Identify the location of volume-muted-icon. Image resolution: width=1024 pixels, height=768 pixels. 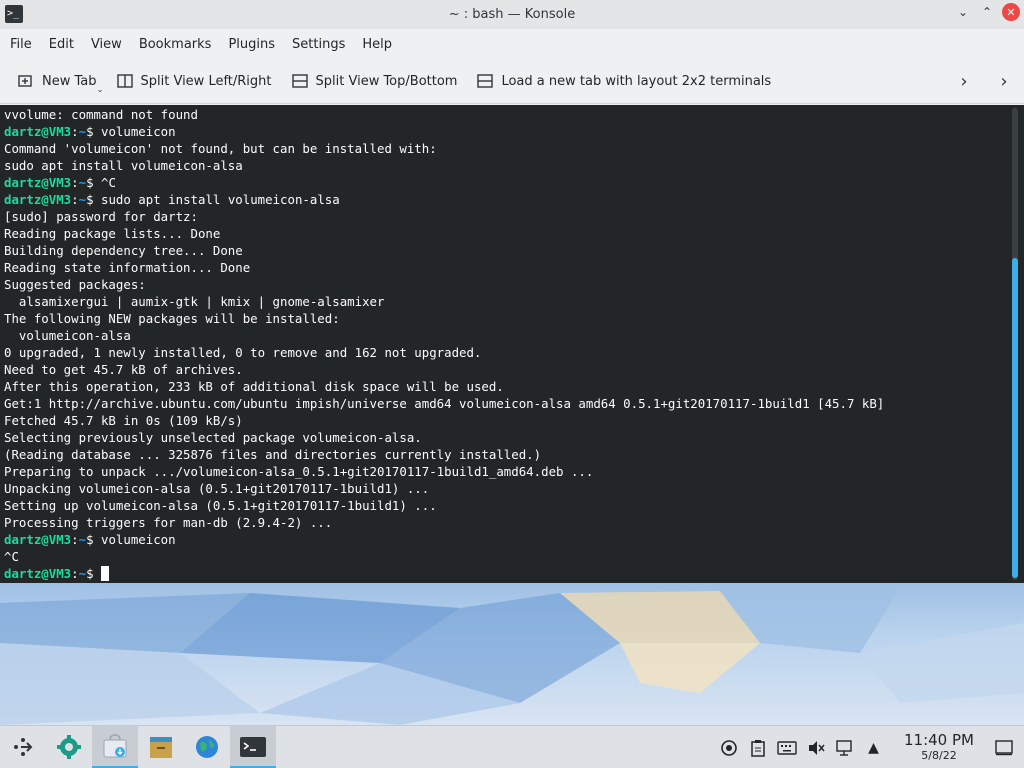
(815, 747).